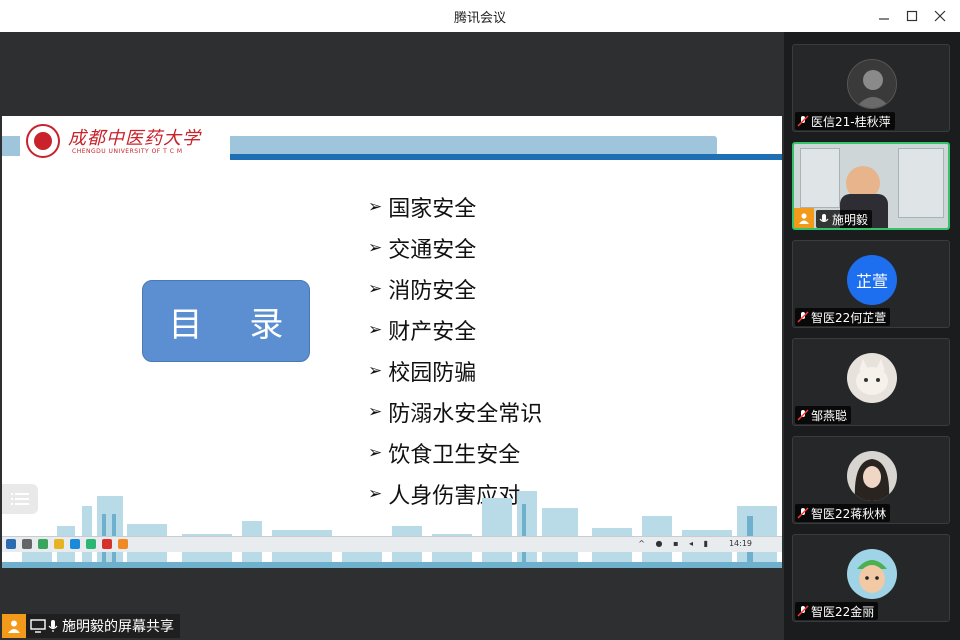 The height and width of the screenshot is (640, 960). What do you see at coordinates (107, 544) in the screenshot?
I see `wps-icon` at bounding box center [107, 544].